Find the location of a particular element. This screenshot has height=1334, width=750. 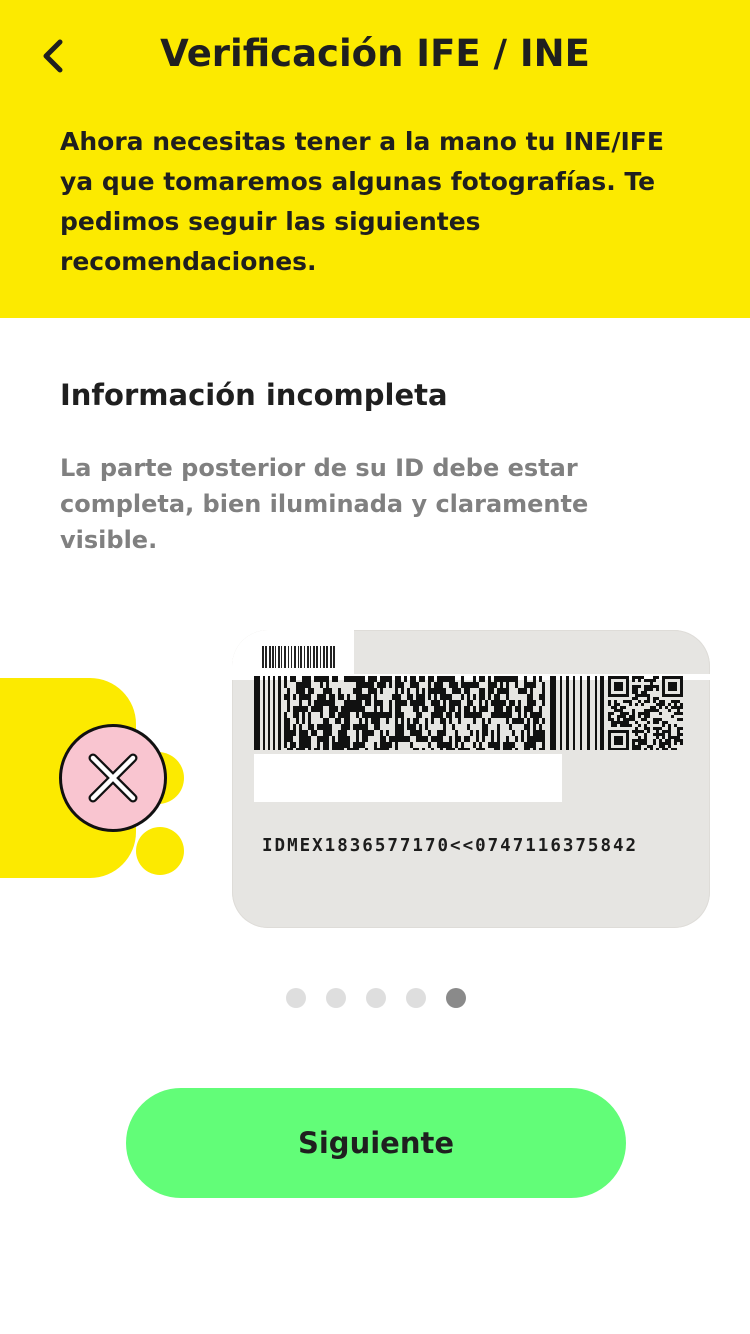

next-button-label: Siguiente is located at coordinates (376, 1143).